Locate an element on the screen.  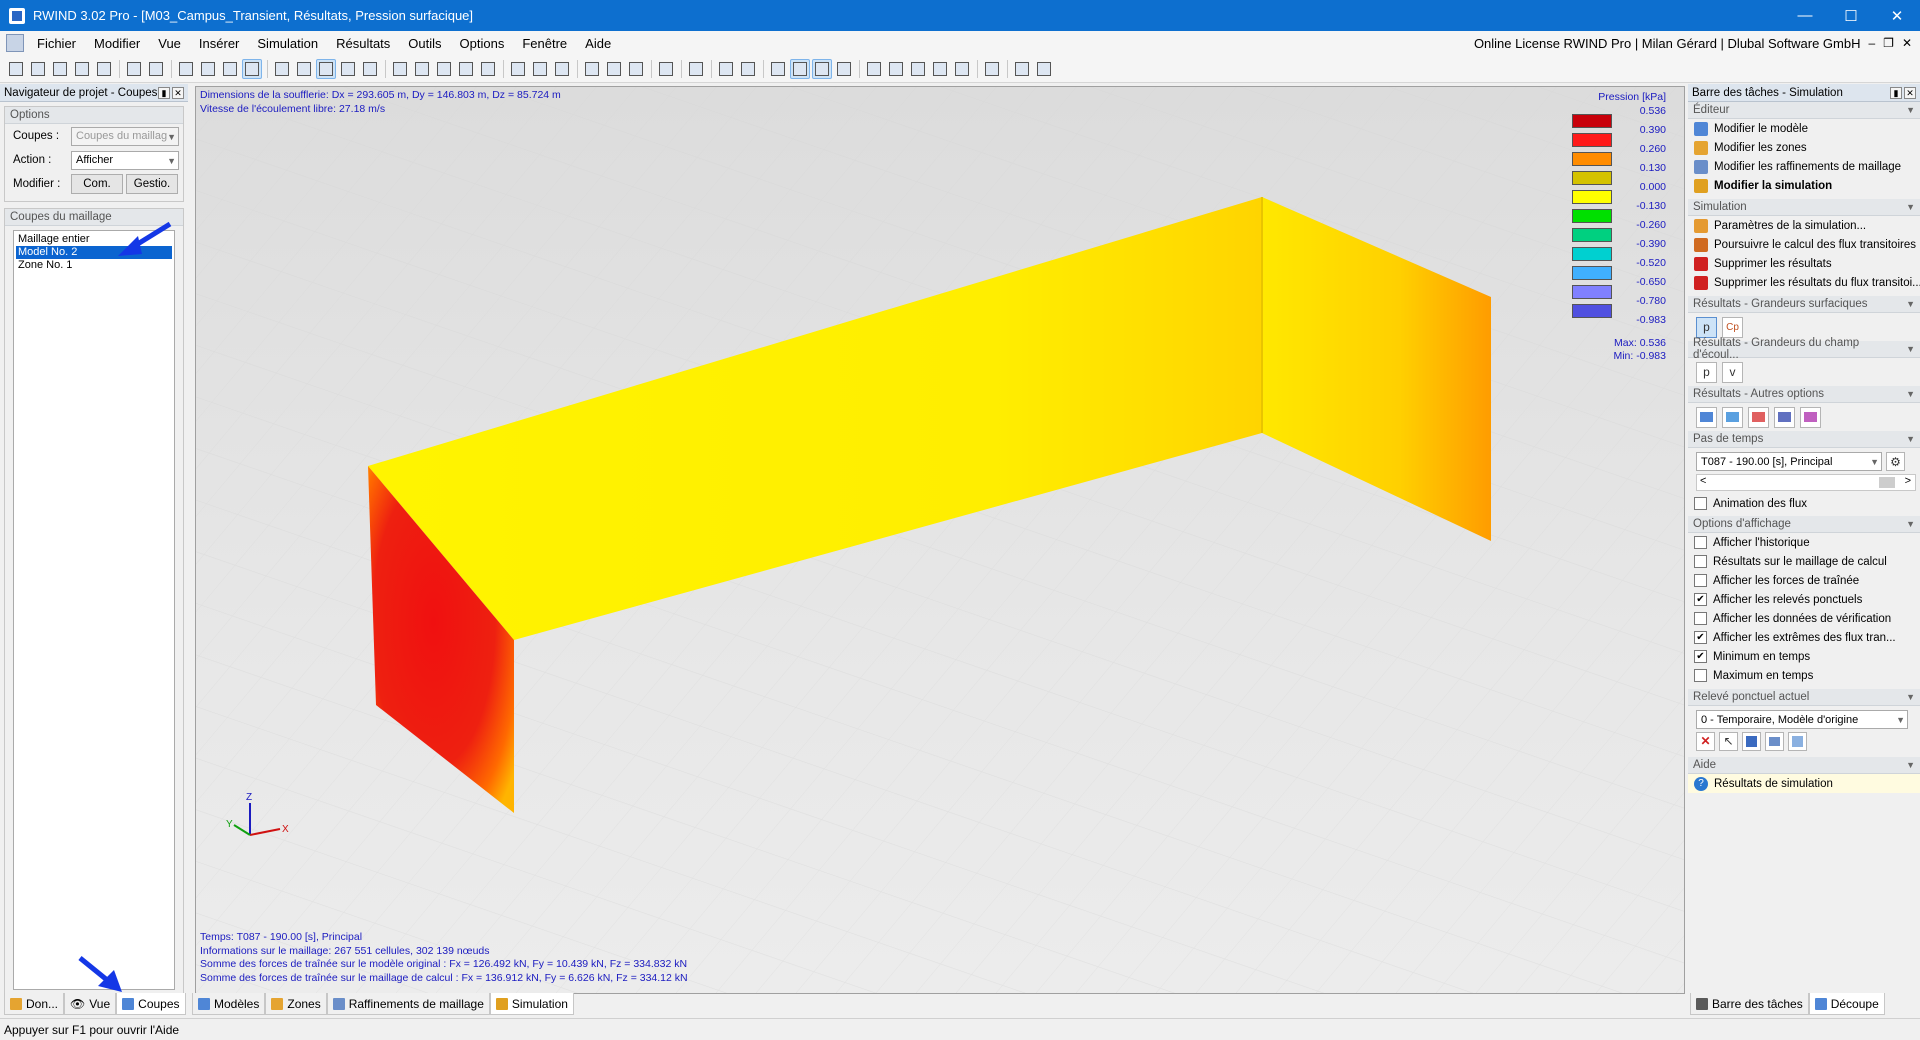
snap-icon is located at coordinates (230, 69).